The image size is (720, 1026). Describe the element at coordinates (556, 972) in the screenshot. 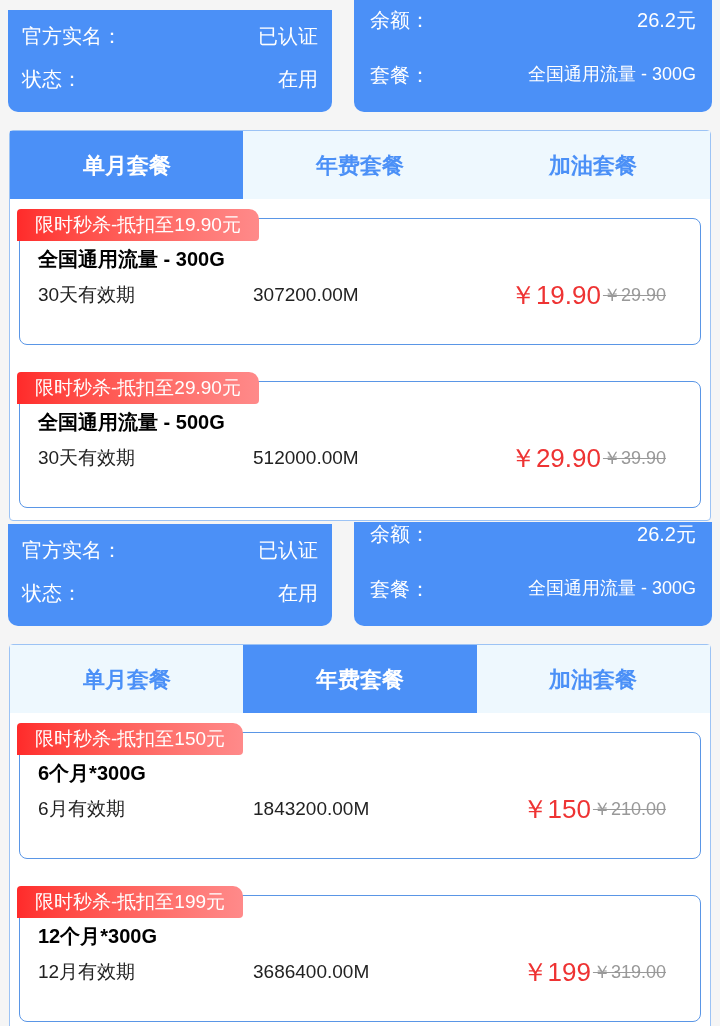

I see `plan-price: ￥199` at that location.